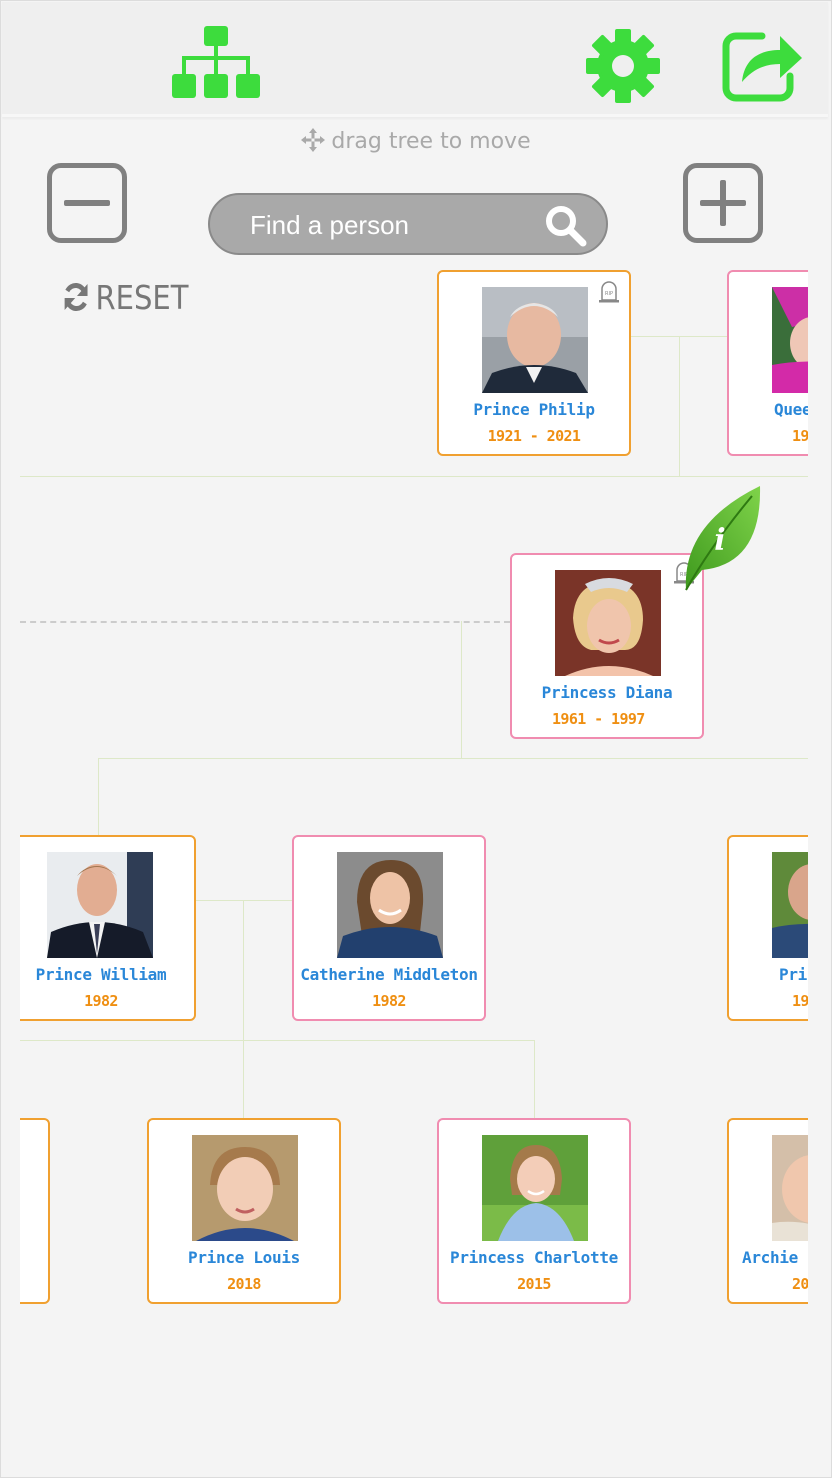 This screenshot has height=1478, width=832. I want to click on person-card-princess-charlotte: Princess Charlotte 2015, so click(534, 1211).